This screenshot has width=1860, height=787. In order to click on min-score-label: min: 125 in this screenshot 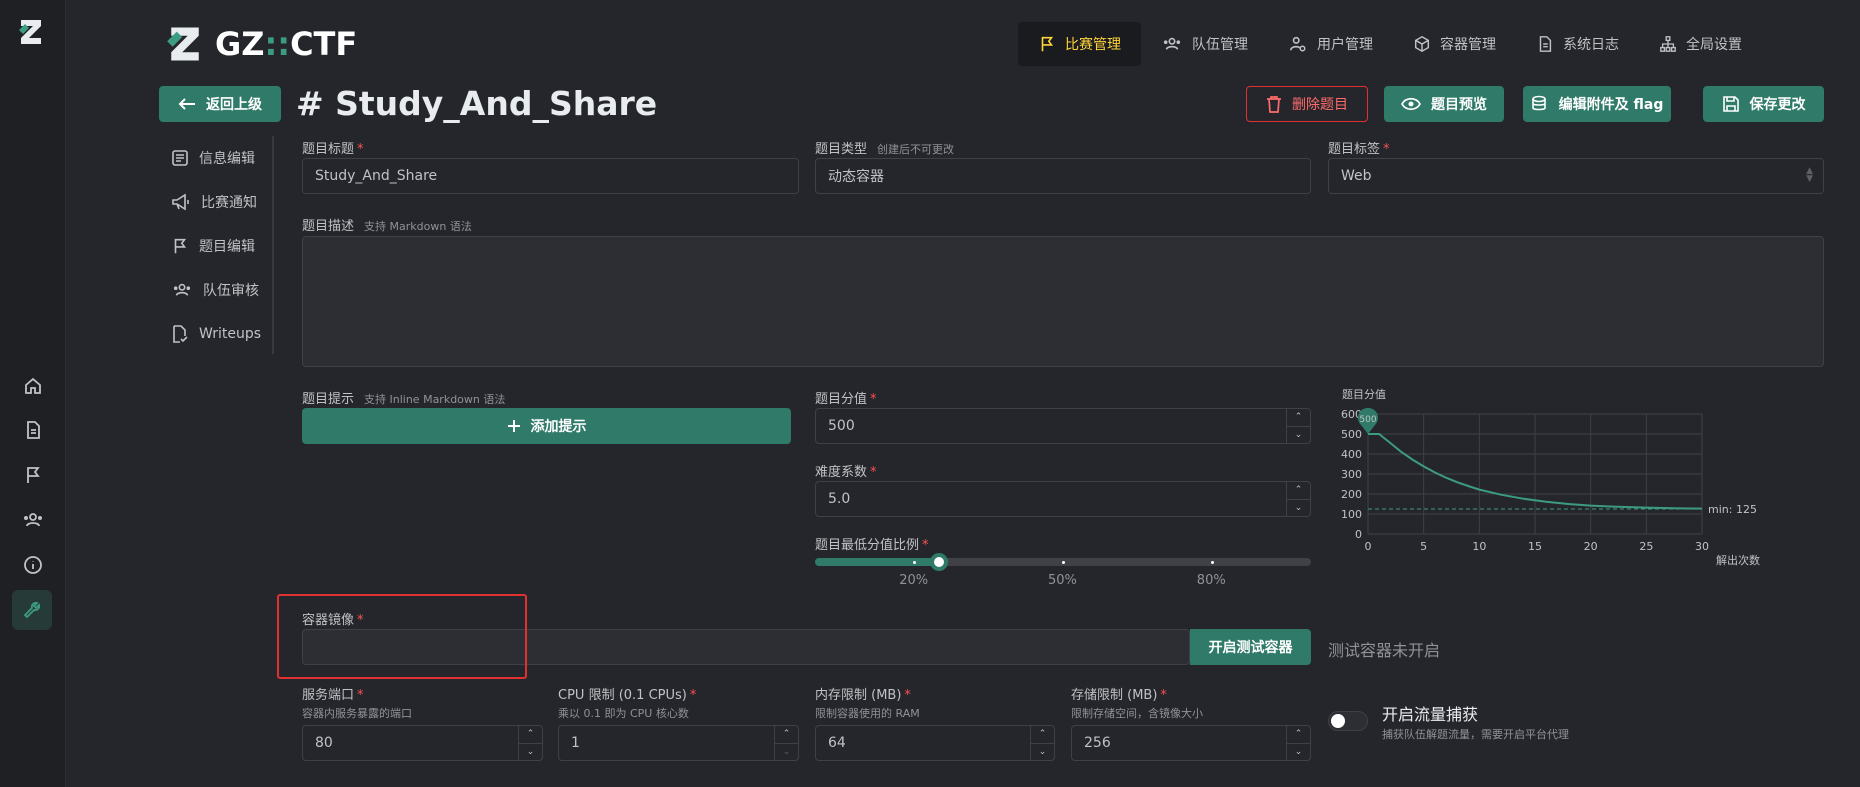, I will do `click(1732, 509)`.